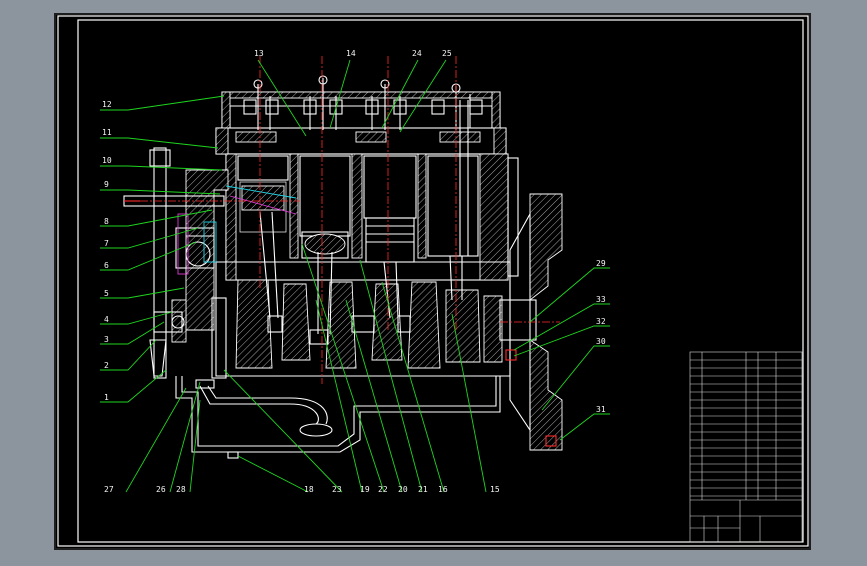 The height and width of the screenshot is (566, 867). Describe the element at coordinates (107, 132) in the screenshot. I see `part-number-11: 11` at that location.